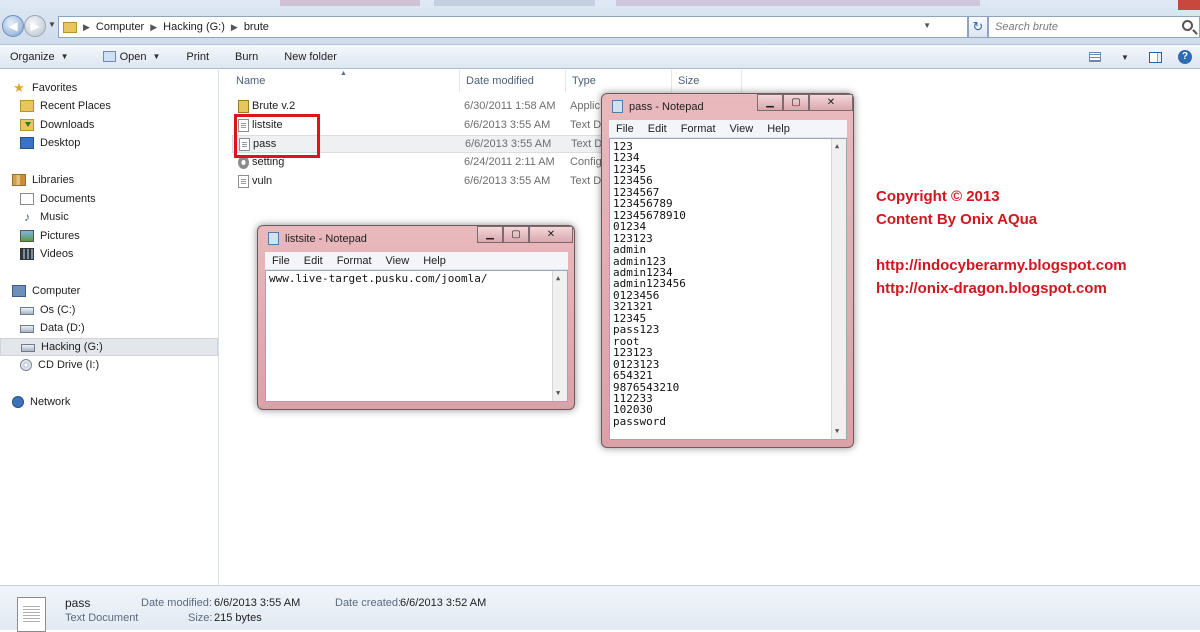  Describe the element at coordinates (617, 106) in the screenshot. I see `notepad-app-icon` at that location.